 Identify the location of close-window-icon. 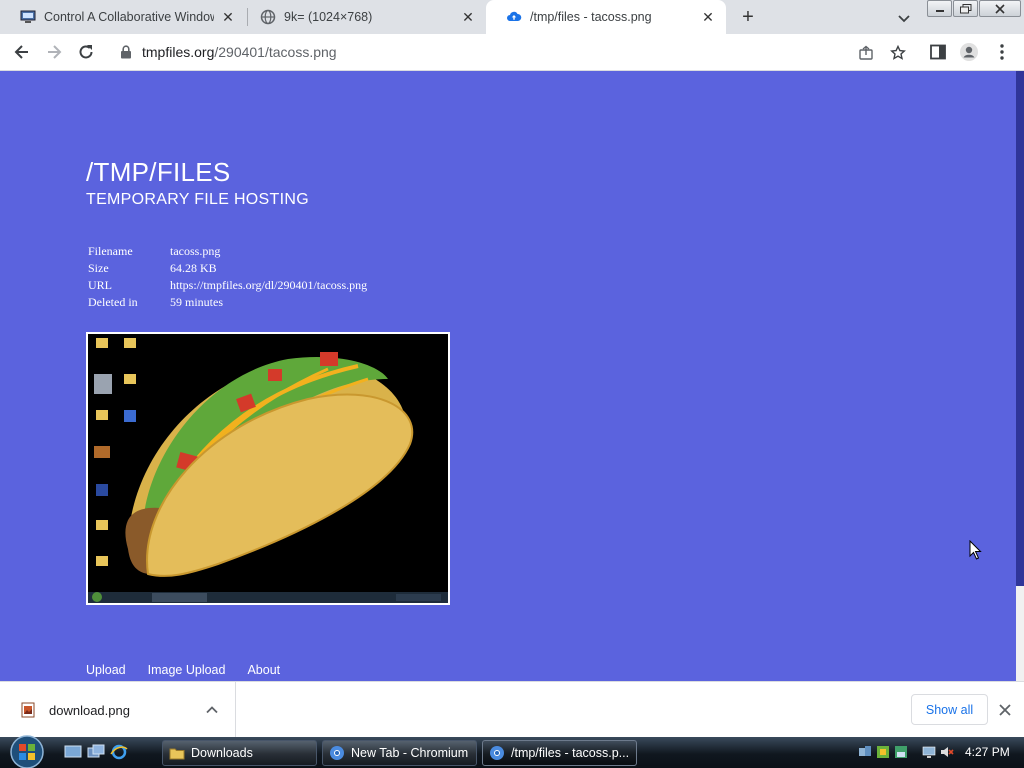
(1000, 8).